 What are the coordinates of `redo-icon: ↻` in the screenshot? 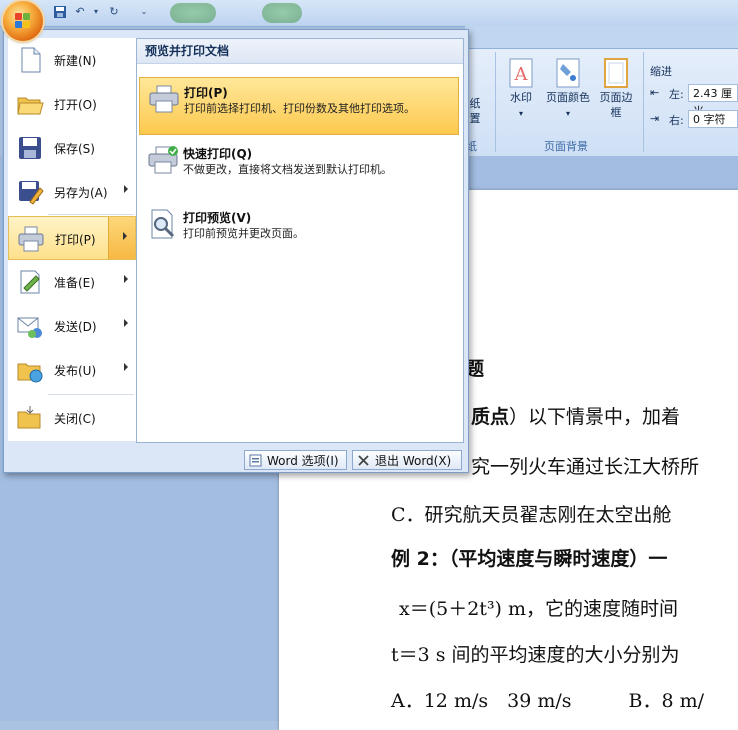 It's located at (114, 12).